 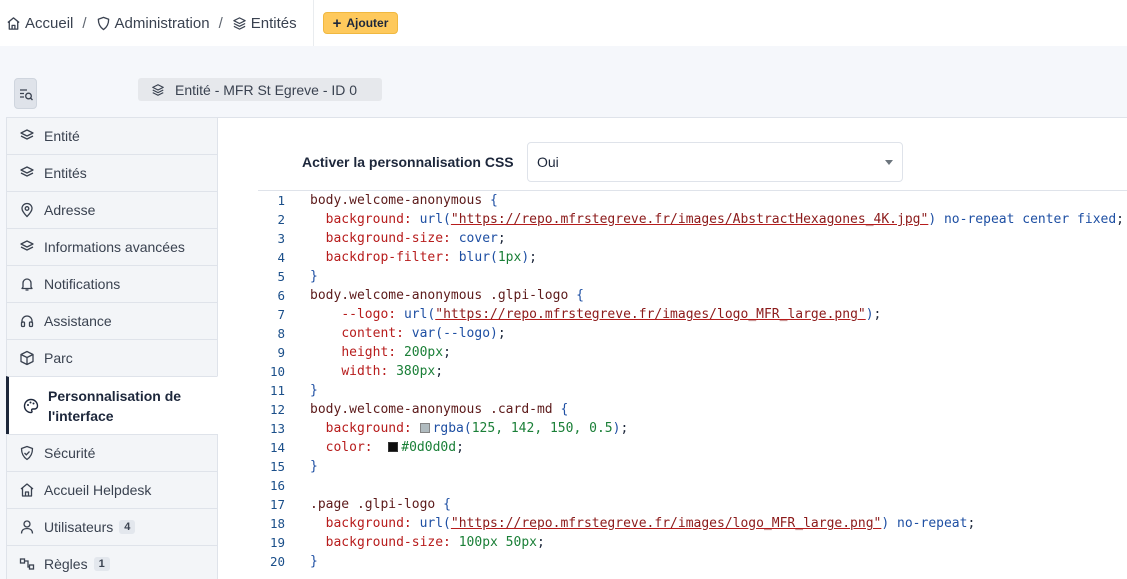 I want to click on line-number: 12, so click(x=277, y=409).